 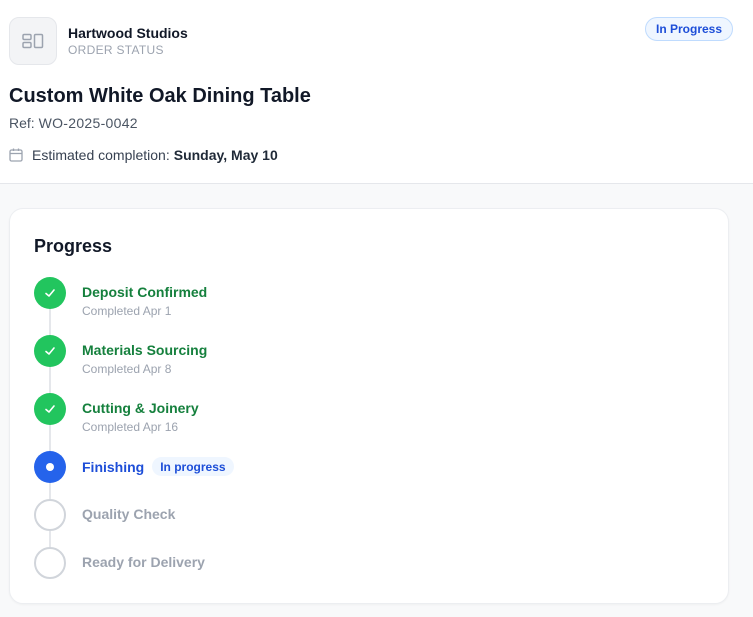 What do you see at coordinates (129, 514) in the screenshot?
I see `step-label: Quality Check` at bounding box center [129, 514].